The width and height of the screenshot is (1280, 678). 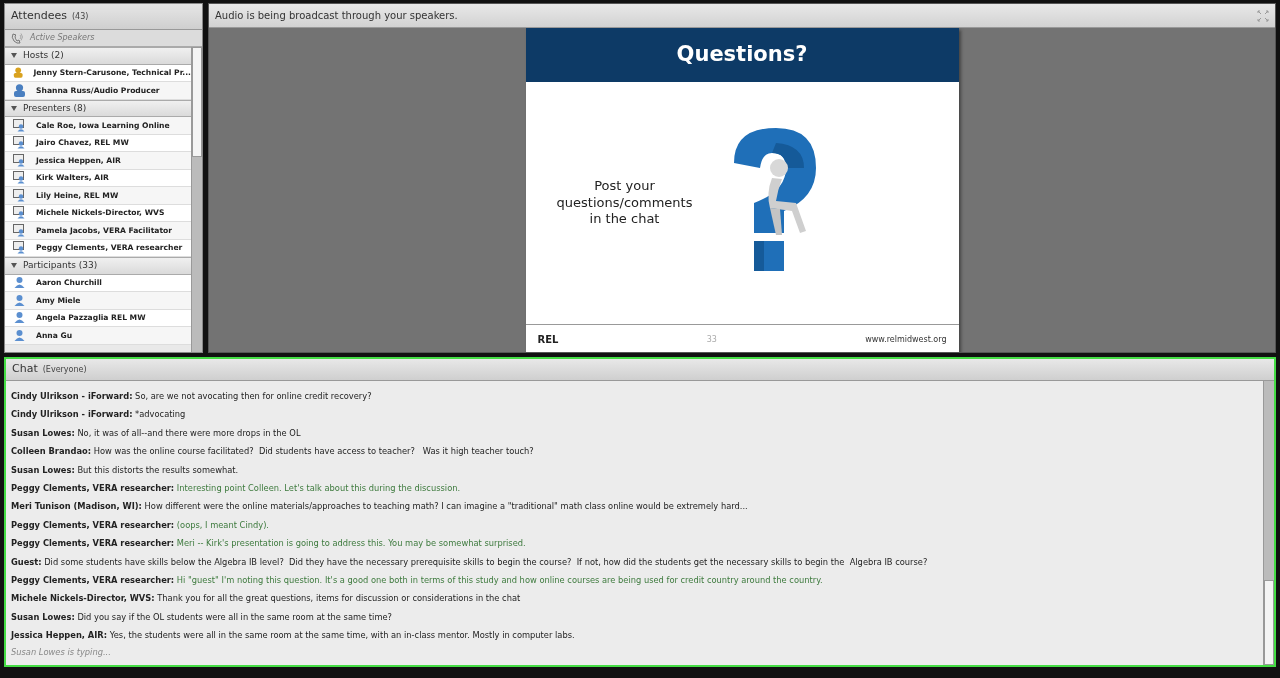 I want to click on active-speakers-label: Active Speakers, so click(x=62, y=38).